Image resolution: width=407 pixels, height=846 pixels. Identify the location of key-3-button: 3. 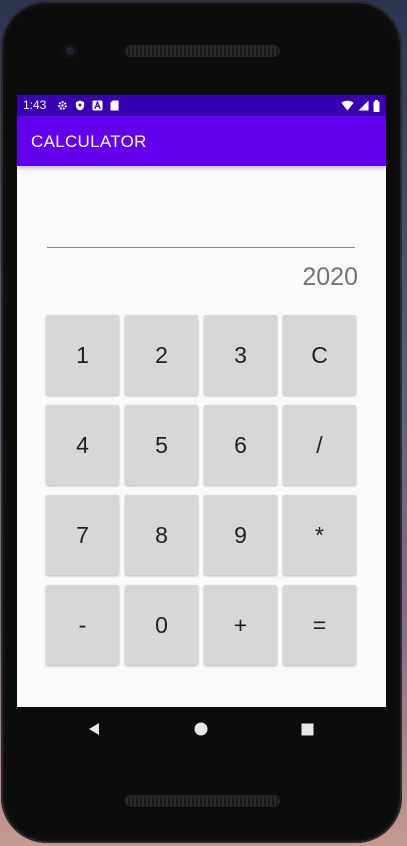
(240, 355).